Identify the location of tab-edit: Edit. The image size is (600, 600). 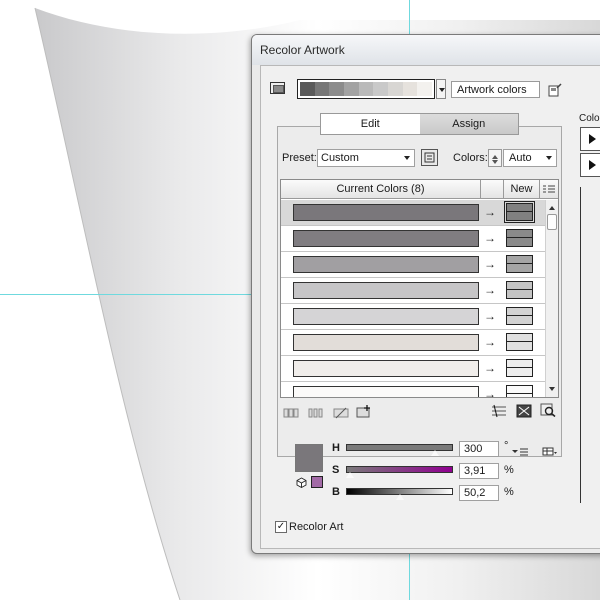
(370, 124).